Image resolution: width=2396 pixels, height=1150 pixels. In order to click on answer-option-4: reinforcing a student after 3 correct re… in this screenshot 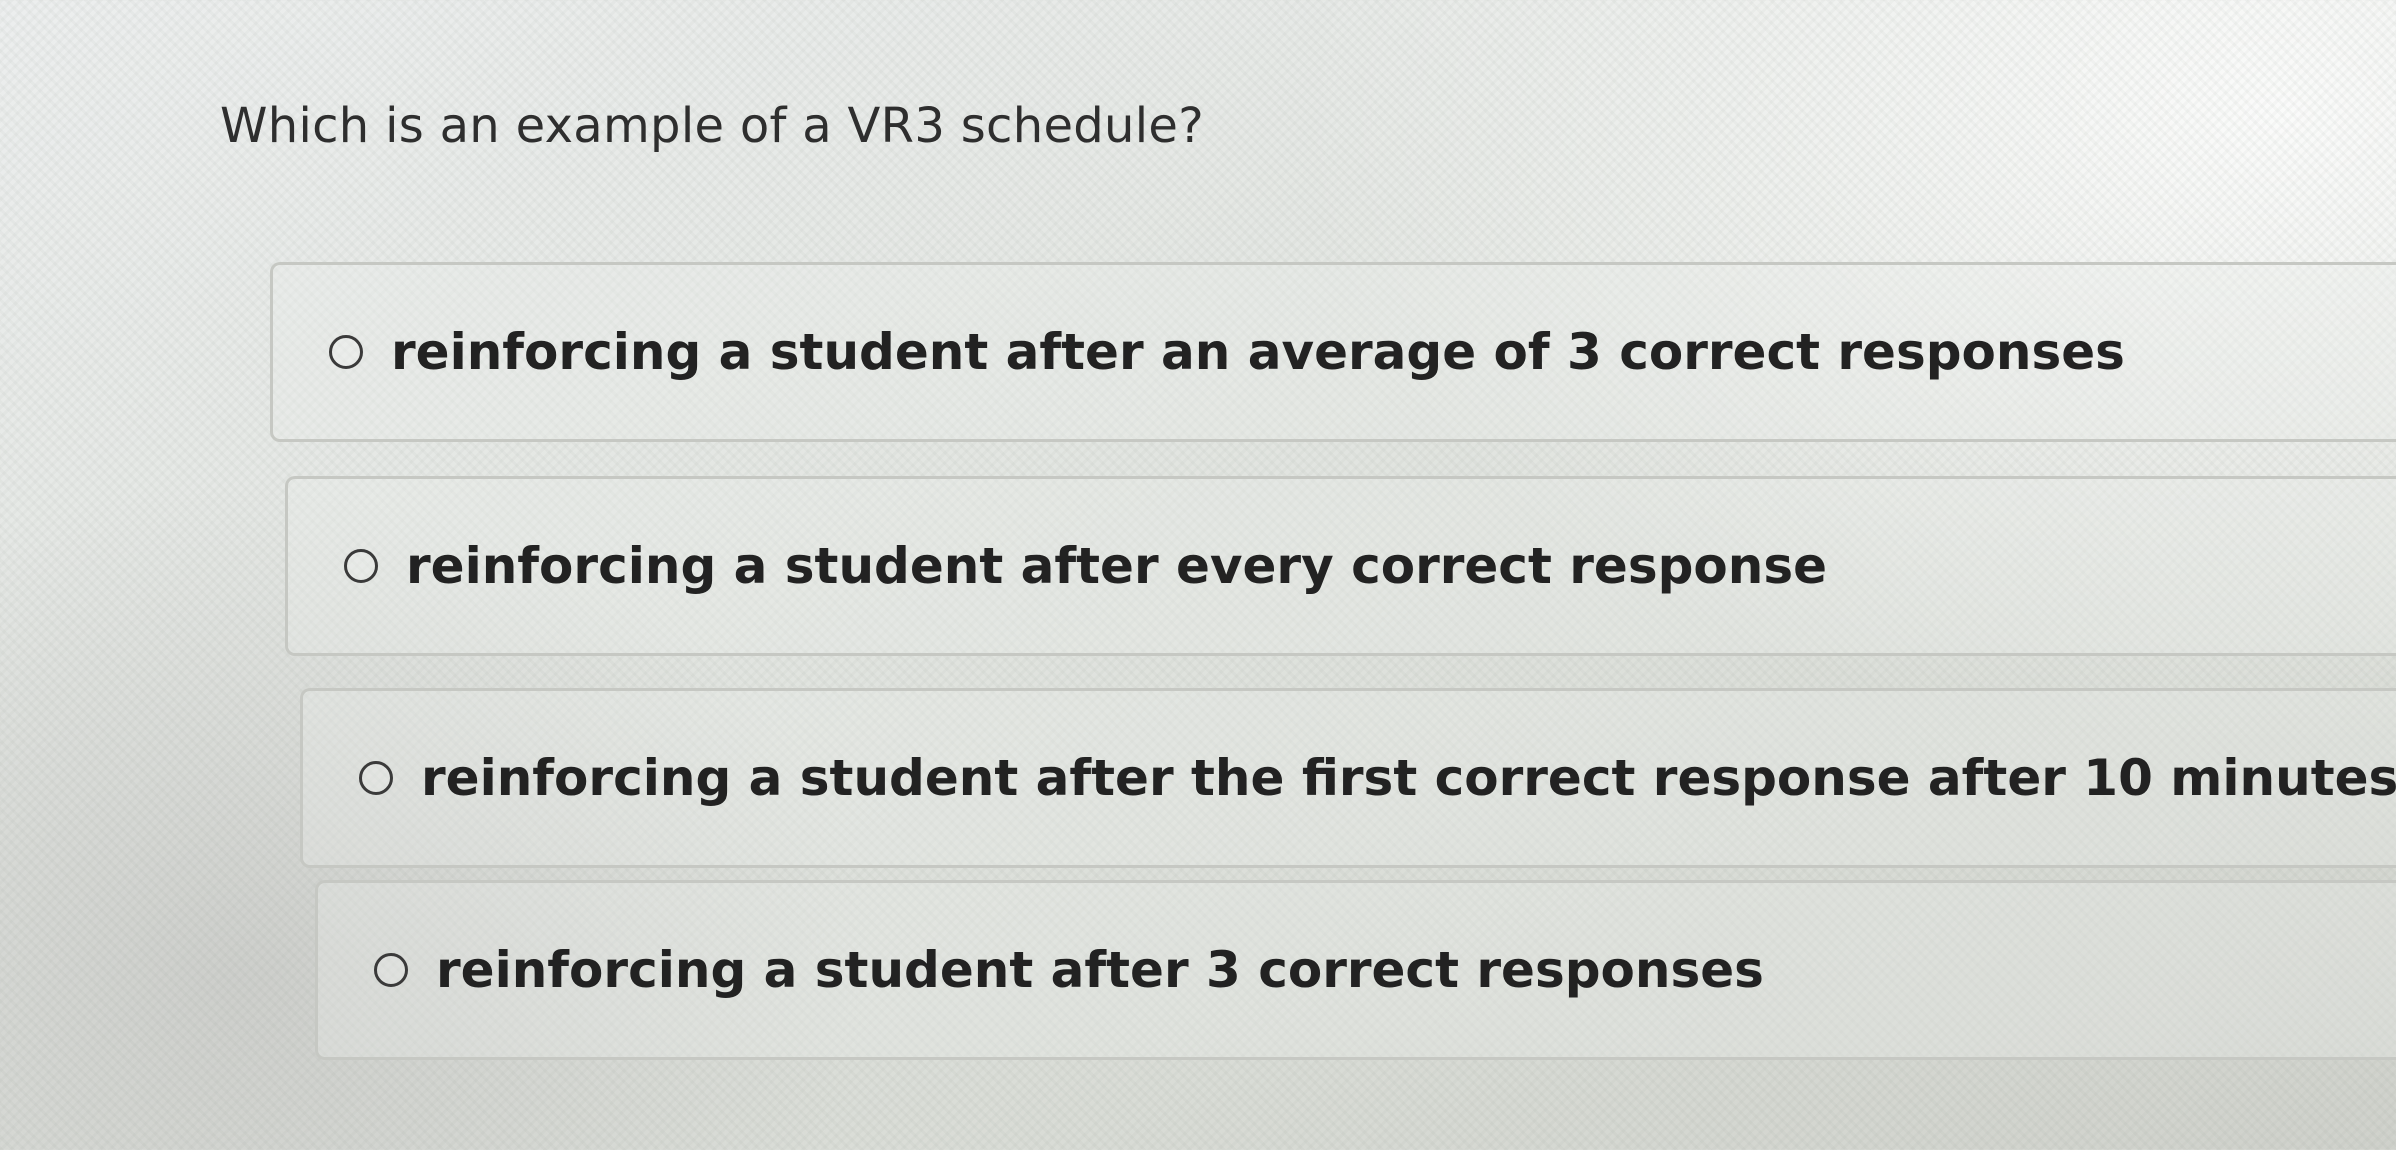, I will do `click(1355, 970)`.